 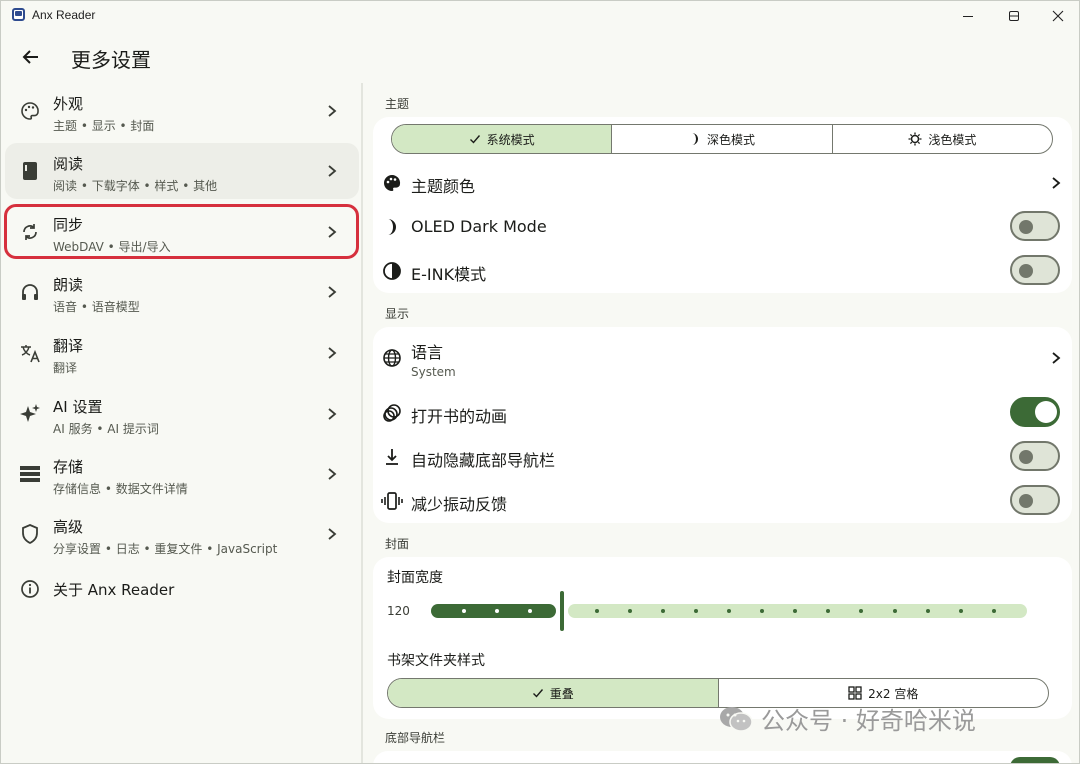 What do you see at coordinates (68, 164) in the screenshot?
I see `sidebar-item-label: 阅读` at bounding box center [68, 164].